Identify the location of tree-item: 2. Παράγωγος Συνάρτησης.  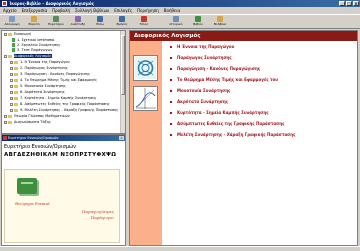
(39, 68).